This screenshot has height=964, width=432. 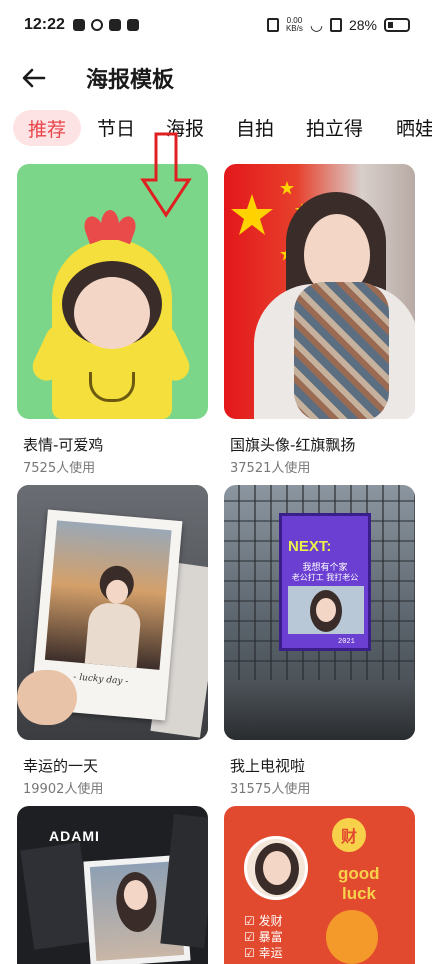 What do you see at coordinates (108, 595) in the screenshot?
I see `polaroid-photo` at bounding box center [108, 595].